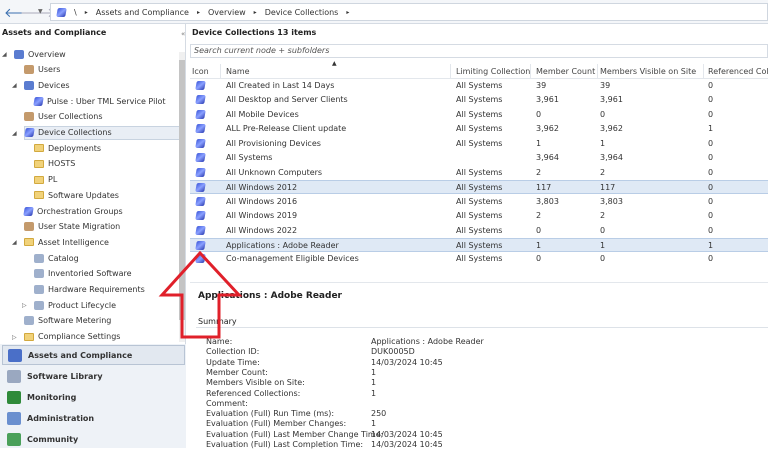 Image resolution: width=768 pixels, height=449 pixels. I want to click on red-arrow-annotation, so click(200, 294).